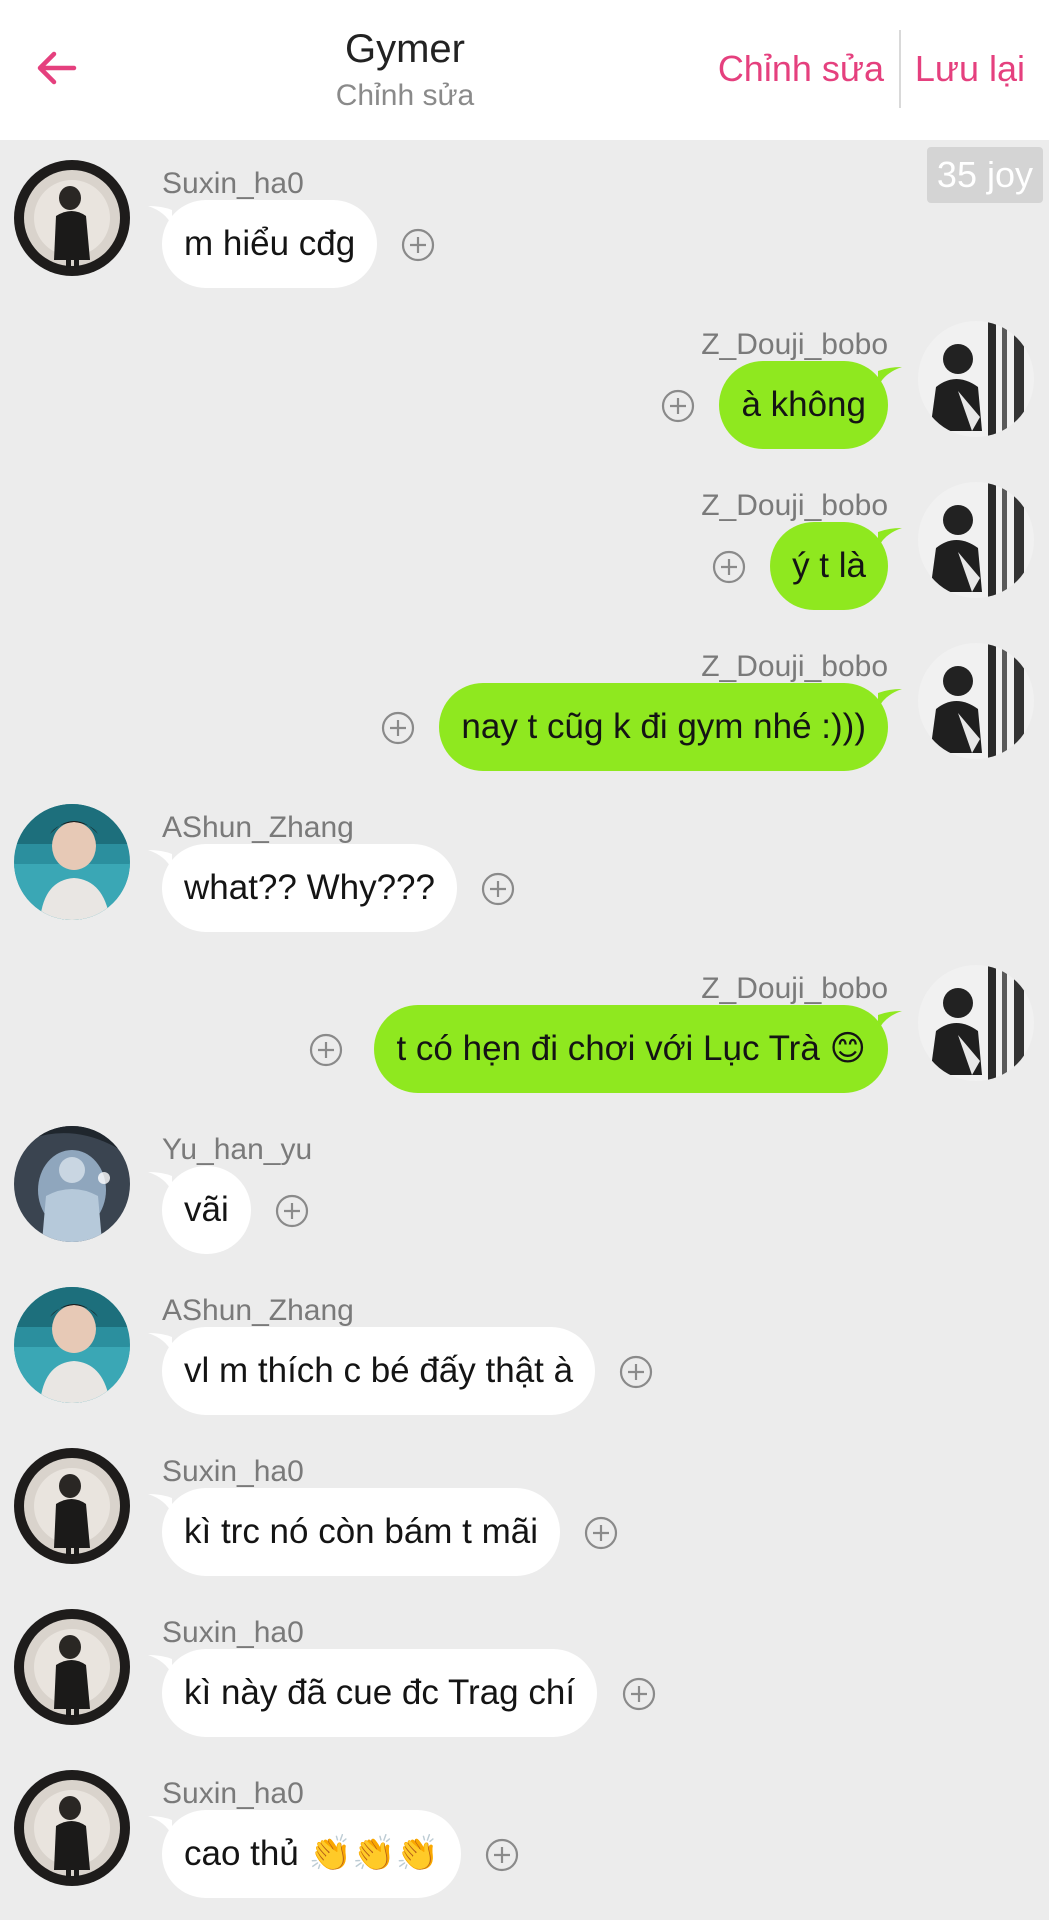 The image size is (1049, 1920). Describe the element at coordinates (803, 405) in the screenshot. I see `message-bubble: à không` at that location.